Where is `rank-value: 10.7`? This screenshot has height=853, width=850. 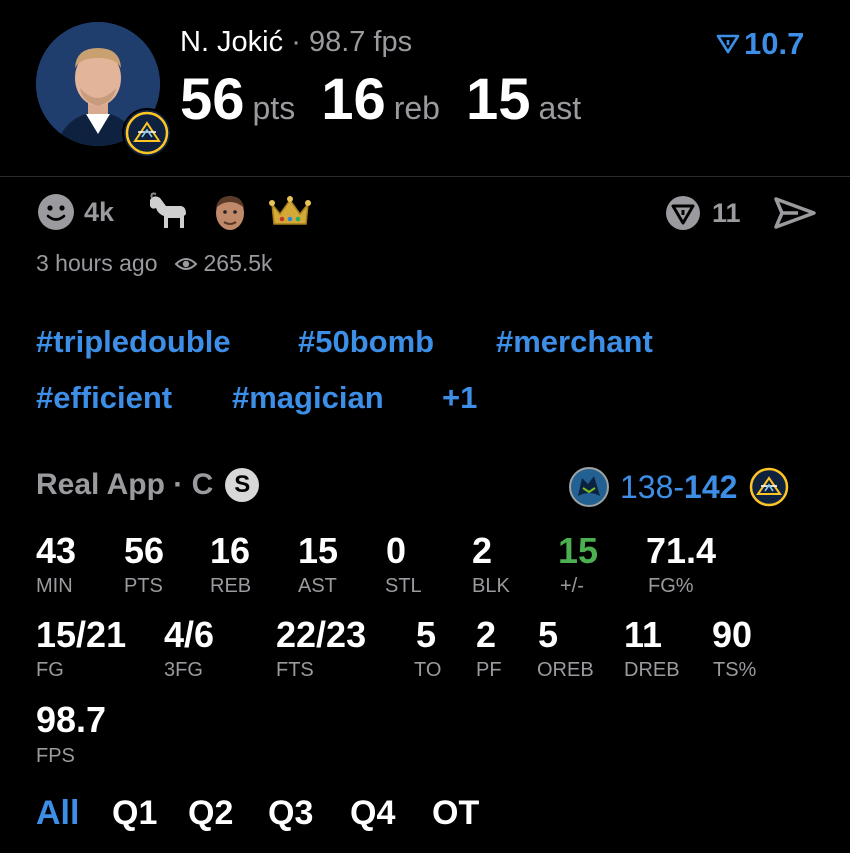
rank-value: 10.7 is located at coordinates (774, 43).